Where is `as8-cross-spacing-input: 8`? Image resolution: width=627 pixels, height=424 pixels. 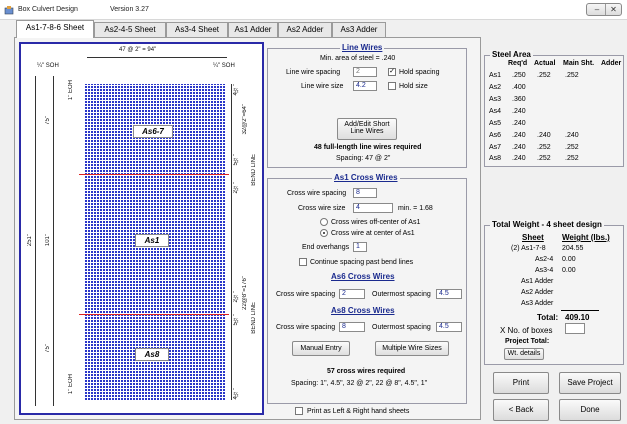 as8-cross-spacing-input: 8 is located at coordinates (352, 327).